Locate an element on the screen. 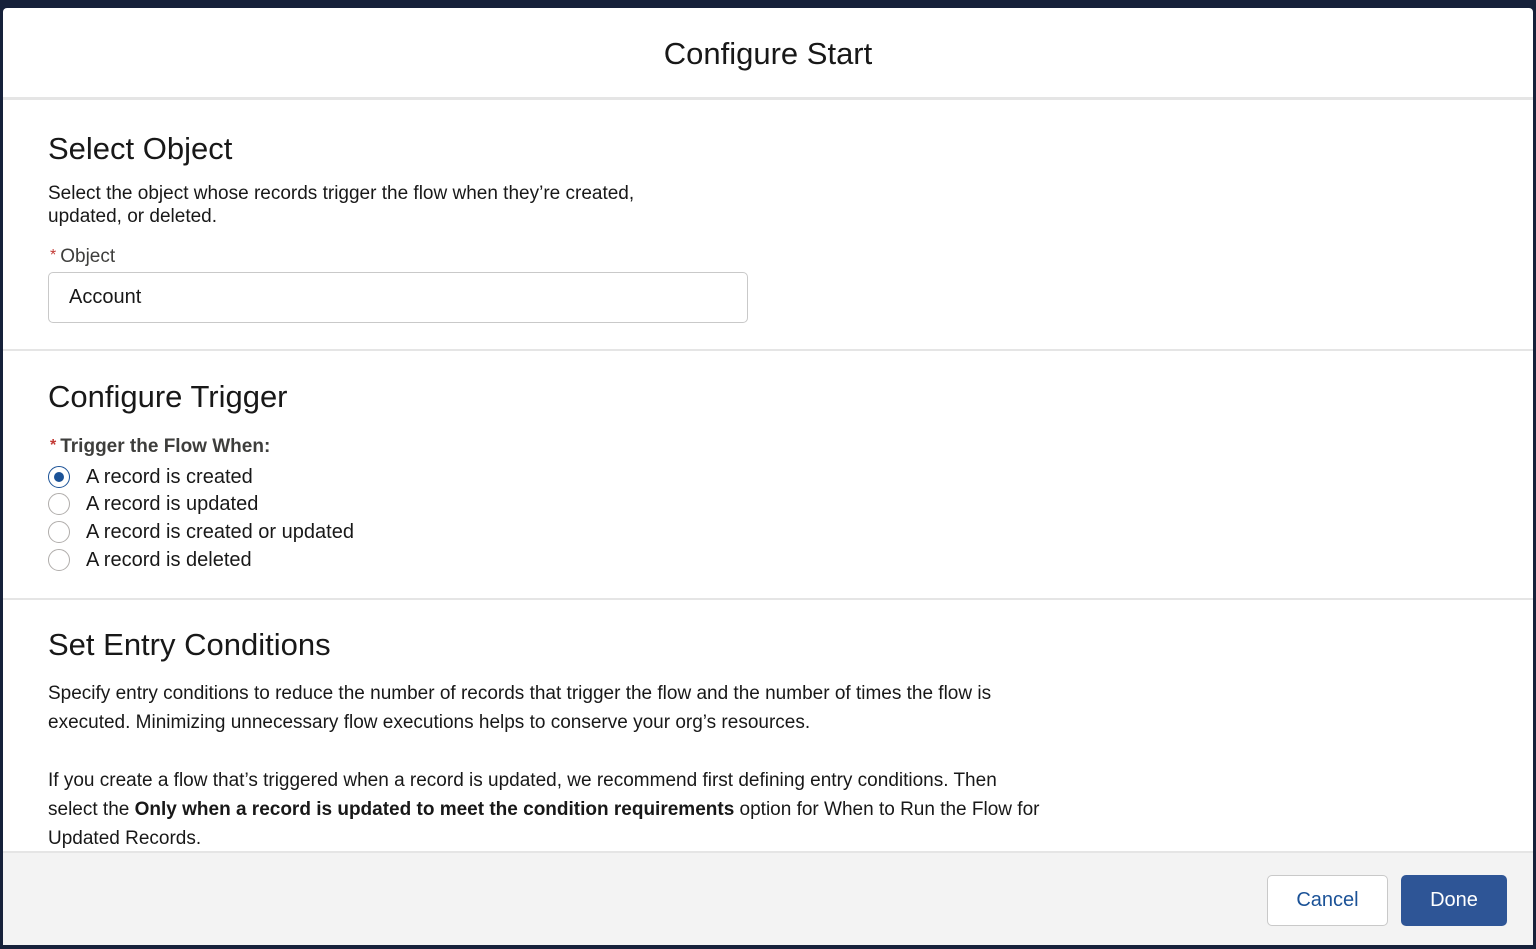 The image size is (1536, 949). modal-footer: Cancel Done is located at coordinates (768, 898).